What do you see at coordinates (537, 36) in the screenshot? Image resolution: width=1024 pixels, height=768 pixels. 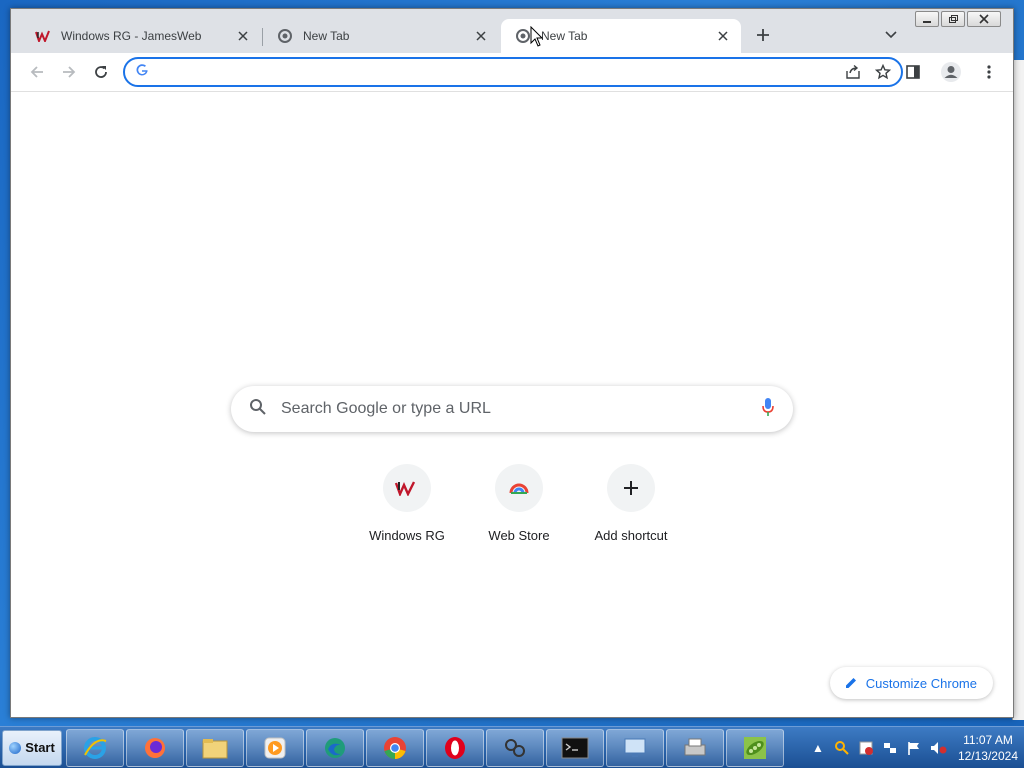 I see `mouse-cursor-icon` at bounding box center [537, 36].